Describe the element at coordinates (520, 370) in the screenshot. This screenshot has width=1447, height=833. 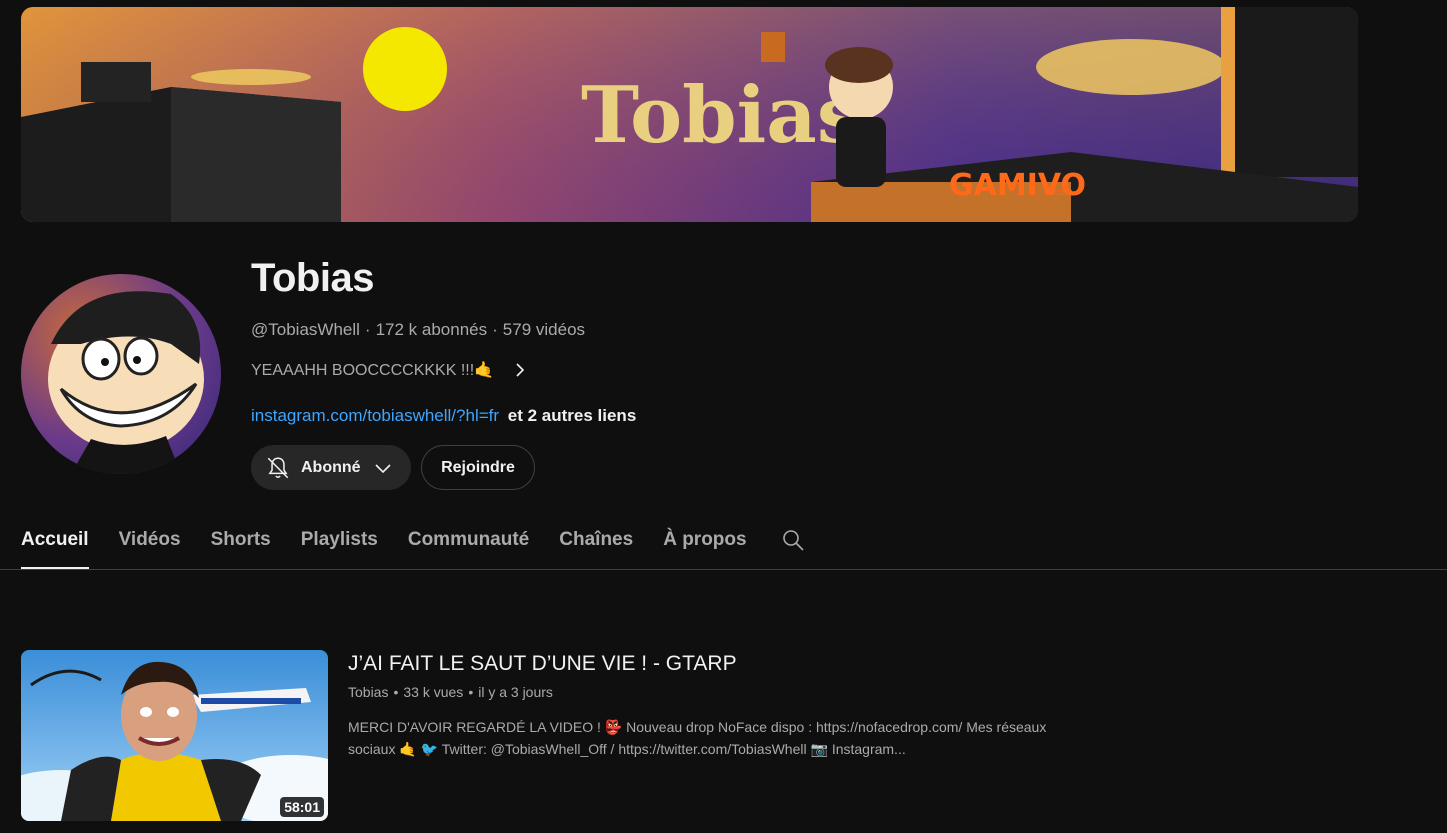
I see `chevron-right-icon` at that location.